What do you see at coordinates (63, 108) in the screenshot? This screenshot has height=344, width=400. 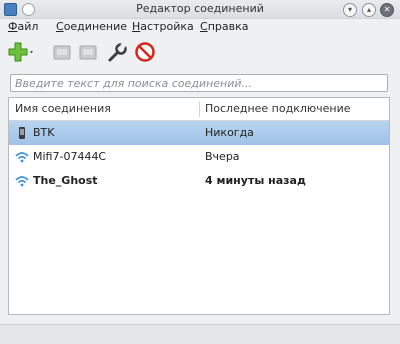 I see `column-header-name: Имя соединения` at bounding box center [63, 108].